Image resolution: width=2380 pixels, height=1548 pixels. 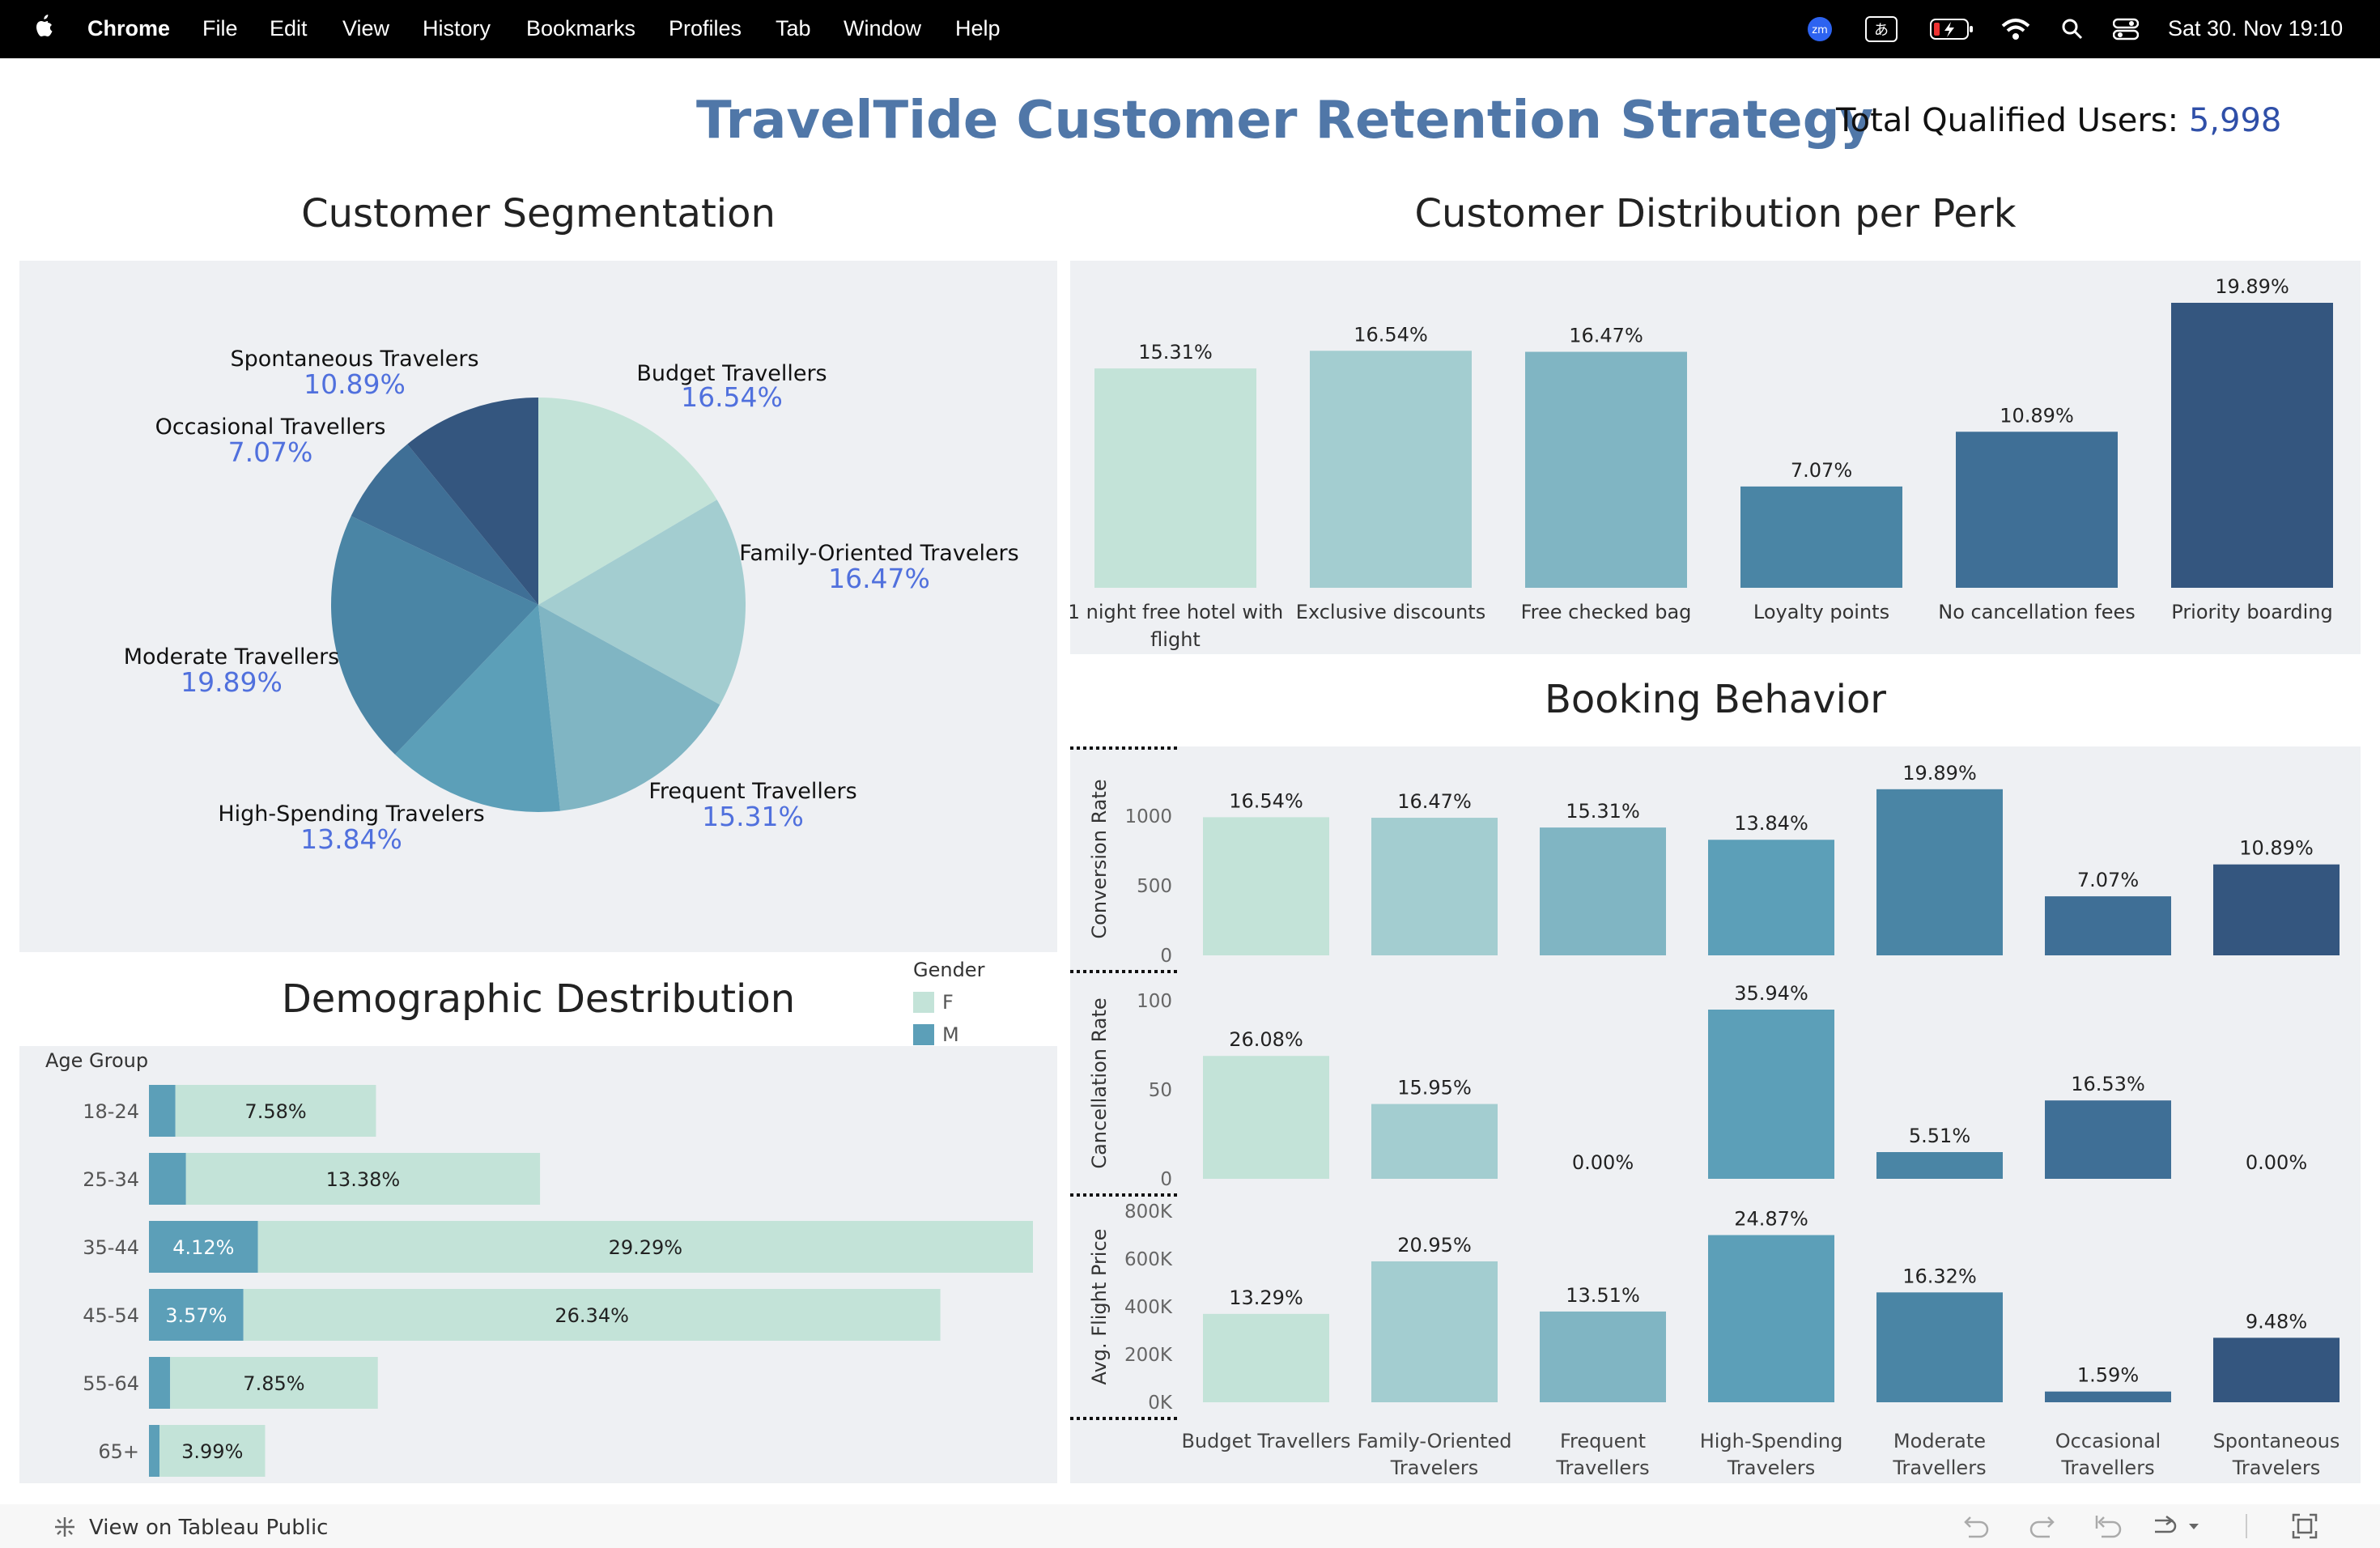 I want to click on menu-item-edit: Edit, so click(x=289, y=29).